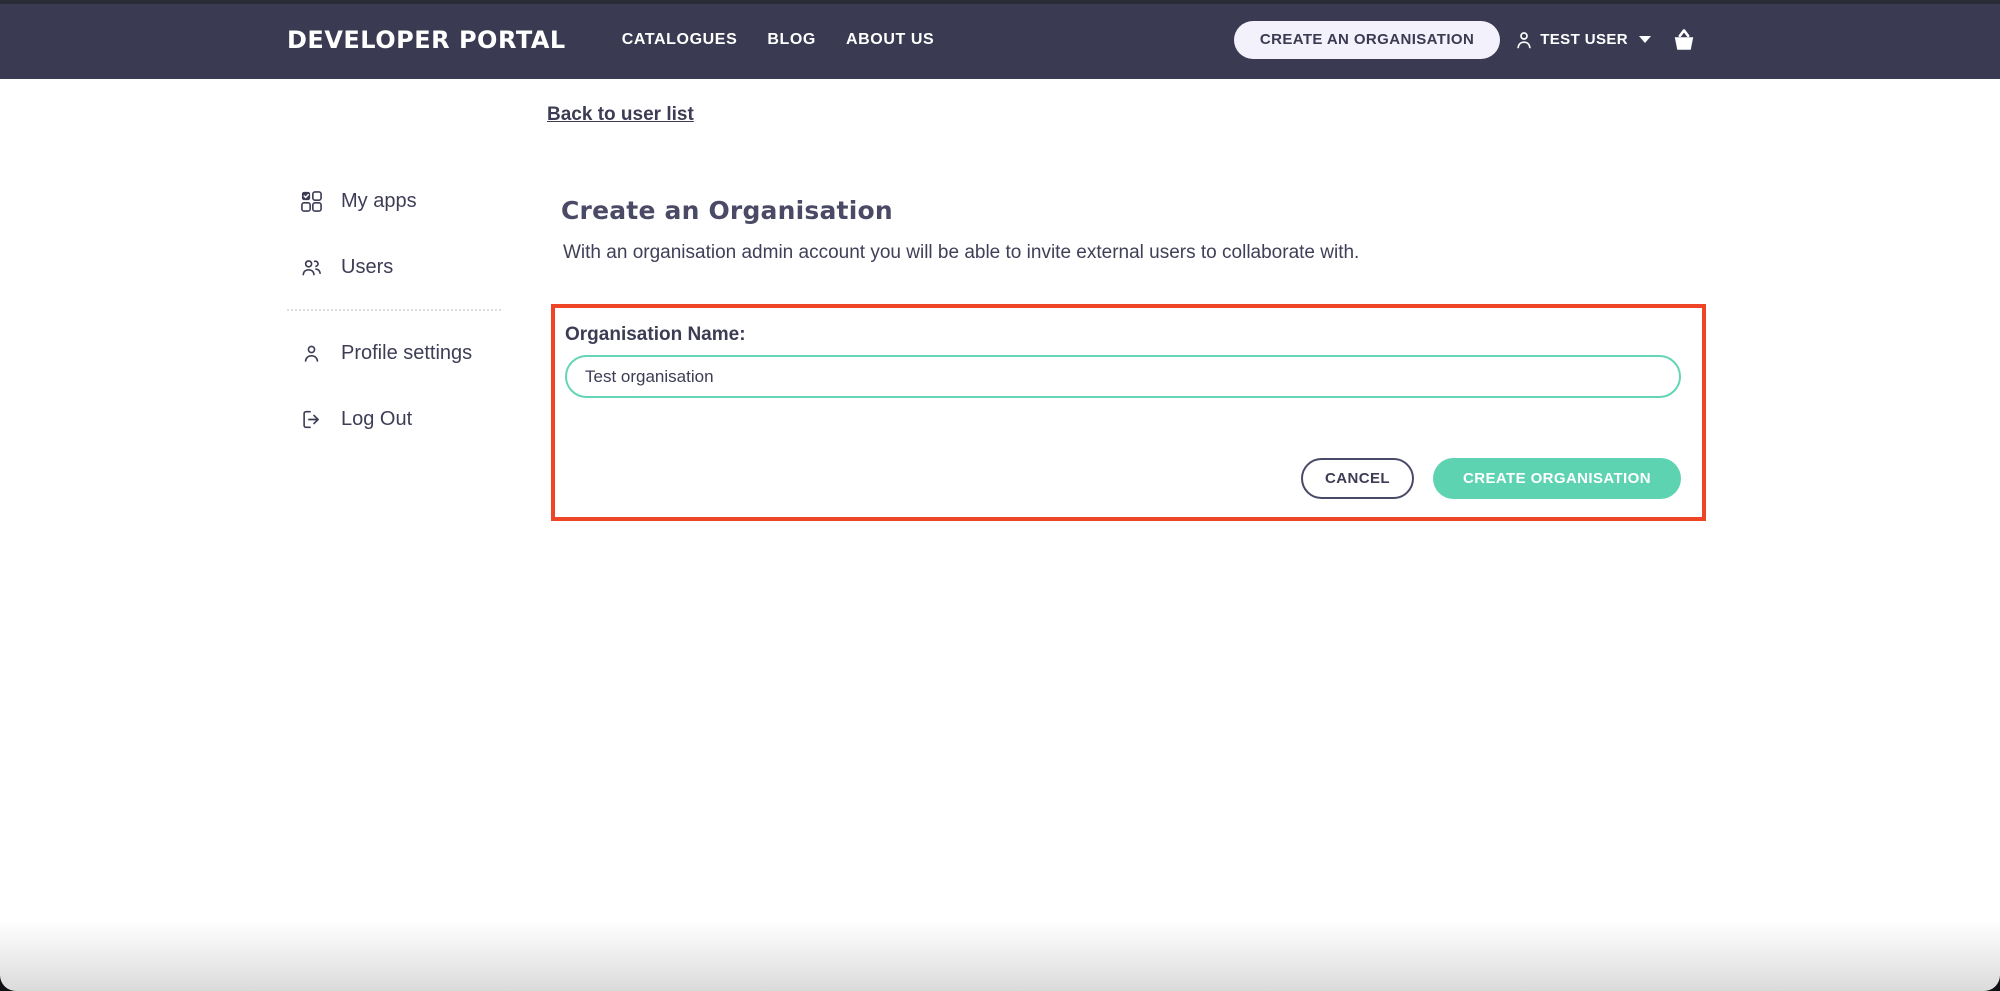  Describe the element at coordinates (394, 310) in the screenshot. I see `sidebar-divider` at that location.